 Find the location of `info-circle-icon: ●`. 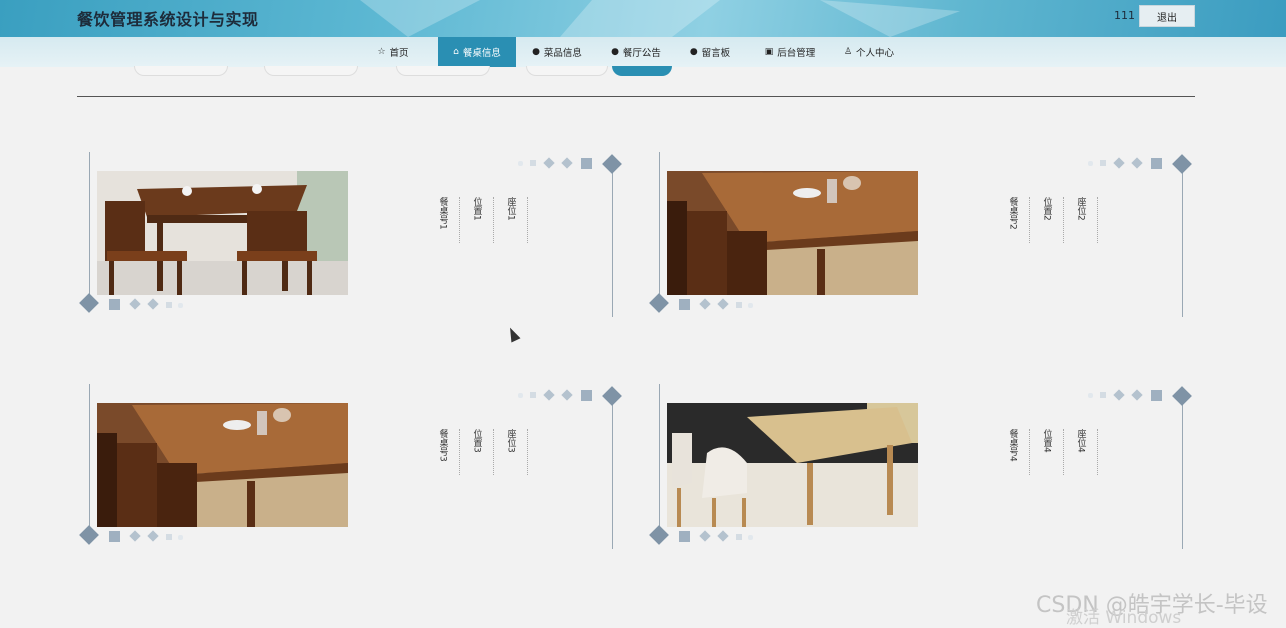

info-circle-icon: ● is located at coordinates (536, 52).